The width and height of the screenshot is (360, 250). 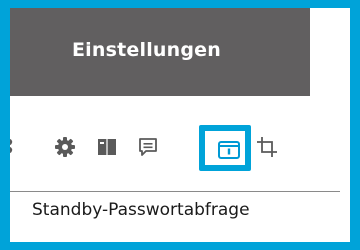 I want to click on page-title: Einstellungen, so click(x=146, y=50).